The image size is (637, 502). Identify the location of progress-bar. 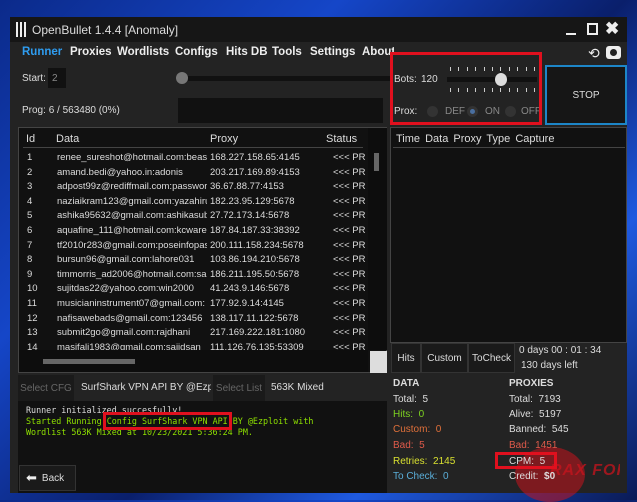
(280, 110).